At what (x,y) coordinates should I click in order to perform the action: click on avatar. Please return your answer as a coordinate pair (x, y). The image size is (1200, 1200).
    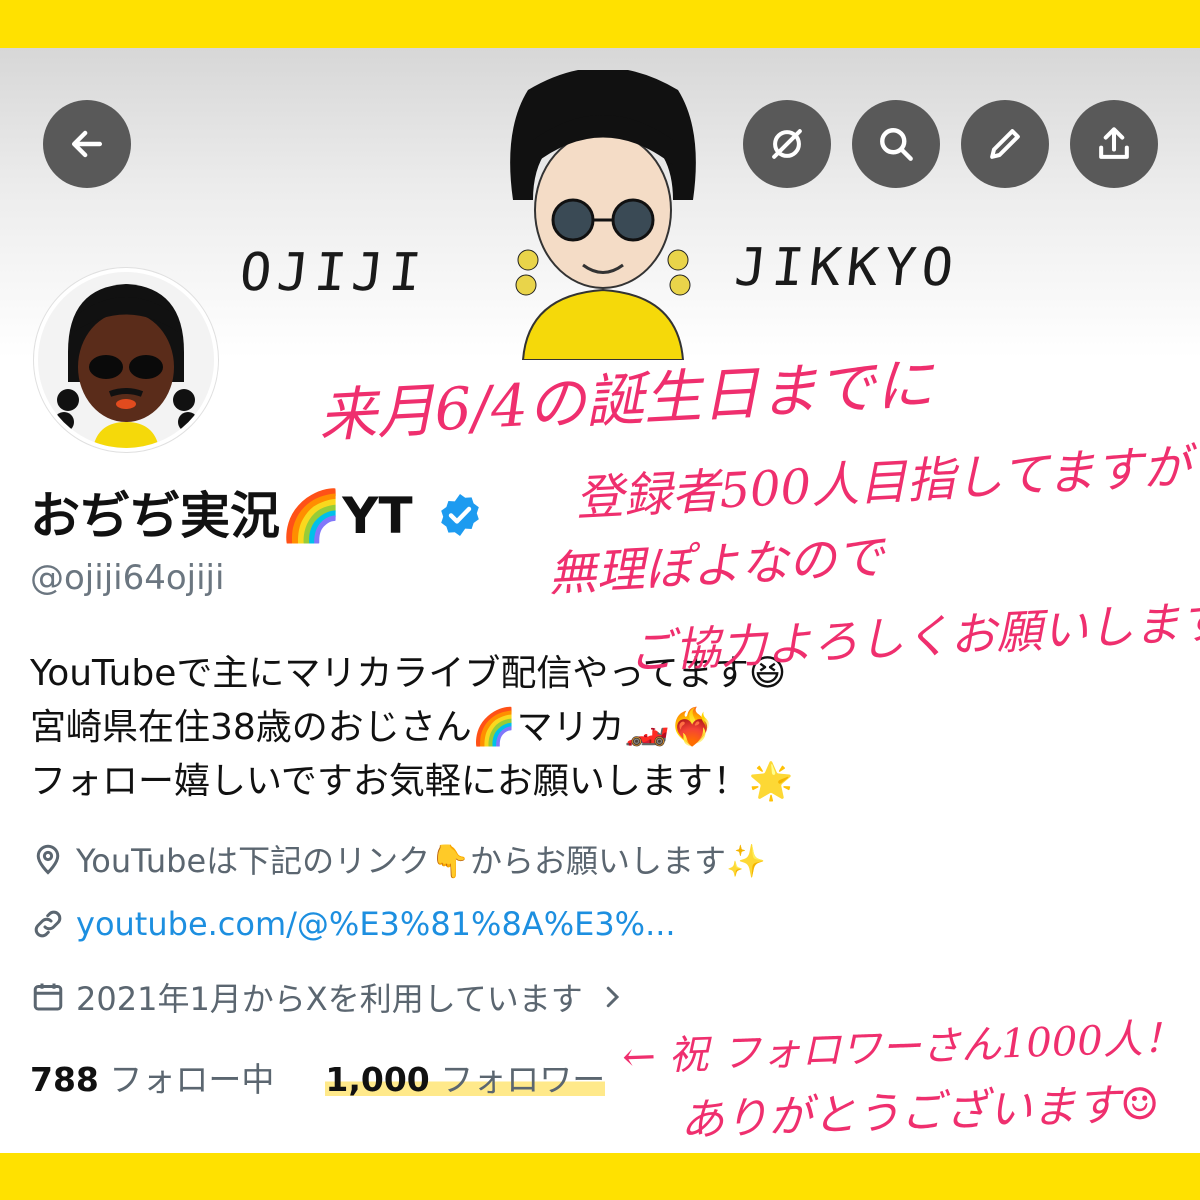
    Looking at the image, I should click on (126, 360).